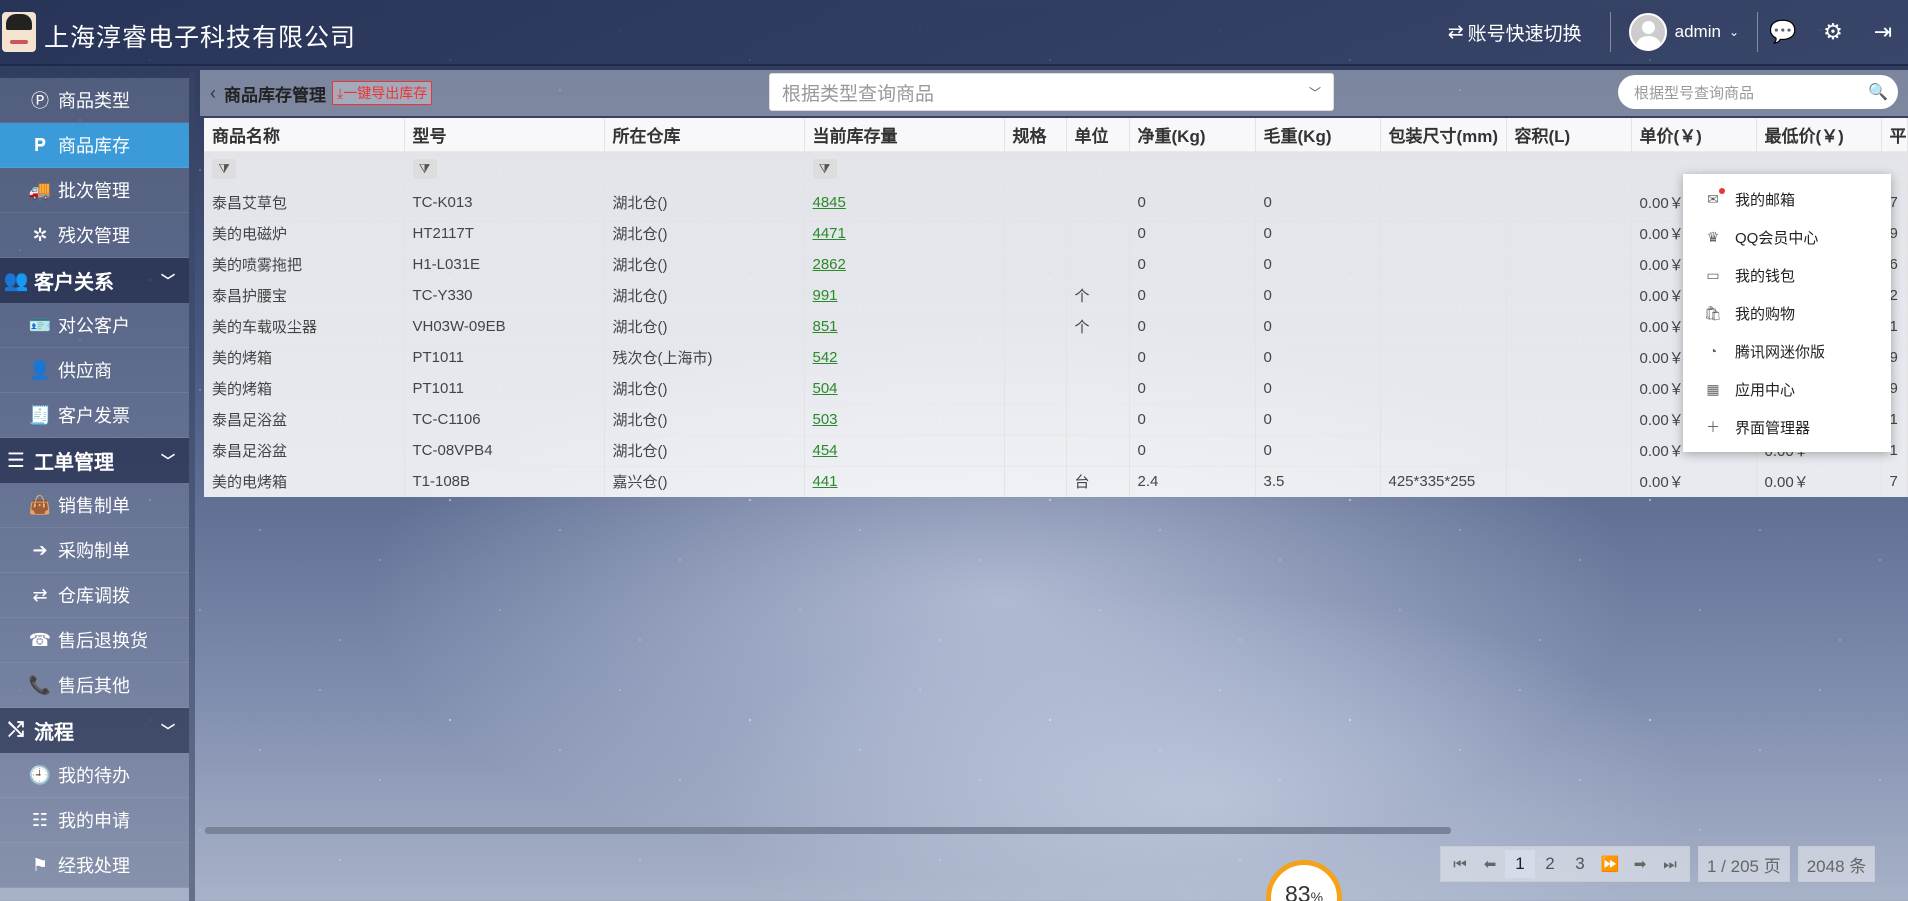 The width and height of the screenshot is (1908, 901). I want to click on volume-phone-icon: 📞, so click(40, 684).